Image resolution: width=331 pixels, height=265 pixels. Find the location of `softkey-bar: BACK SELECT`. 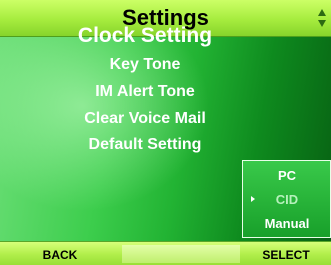

softkey-bar: BACK SELECT is located at coordinates (165, 253).